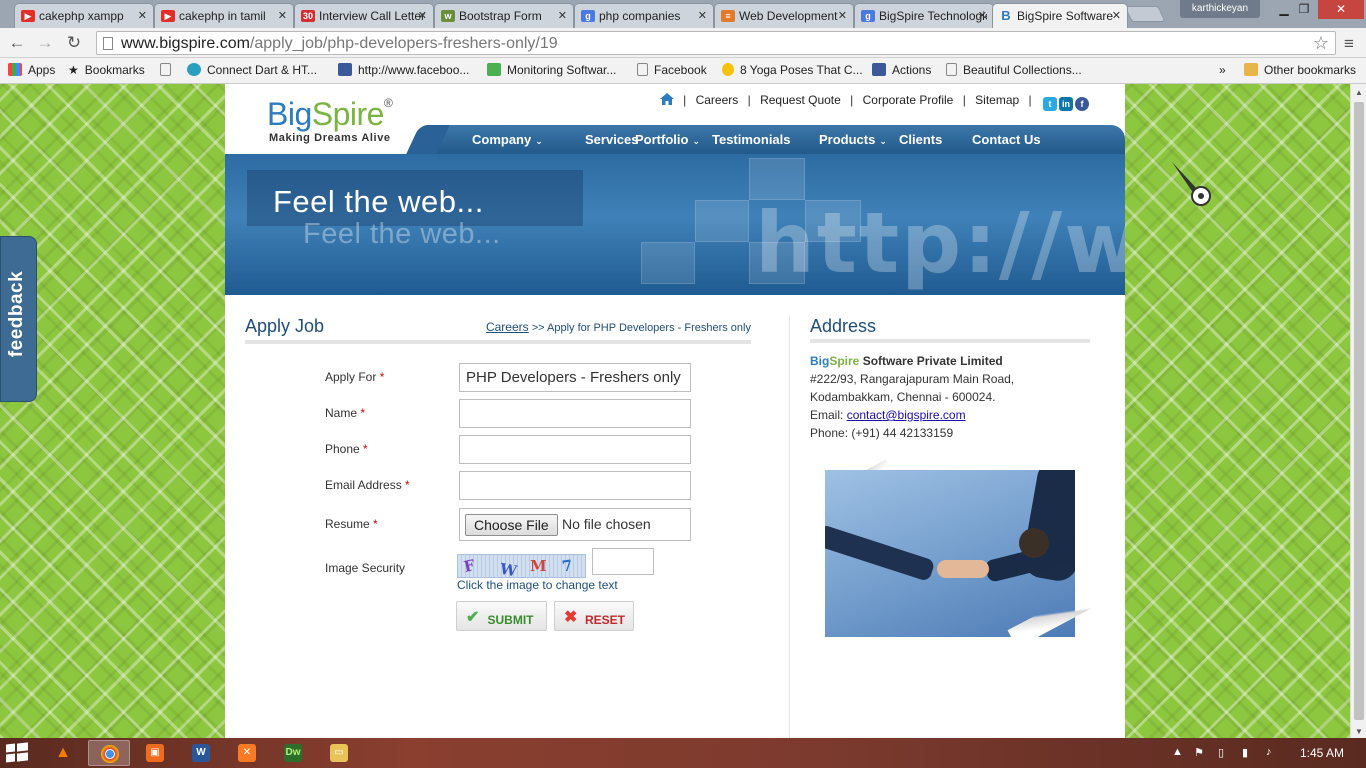 The image size is (1366, 768). I want to click on bookmark-other: Other bookmarks, so click(1300, 70).